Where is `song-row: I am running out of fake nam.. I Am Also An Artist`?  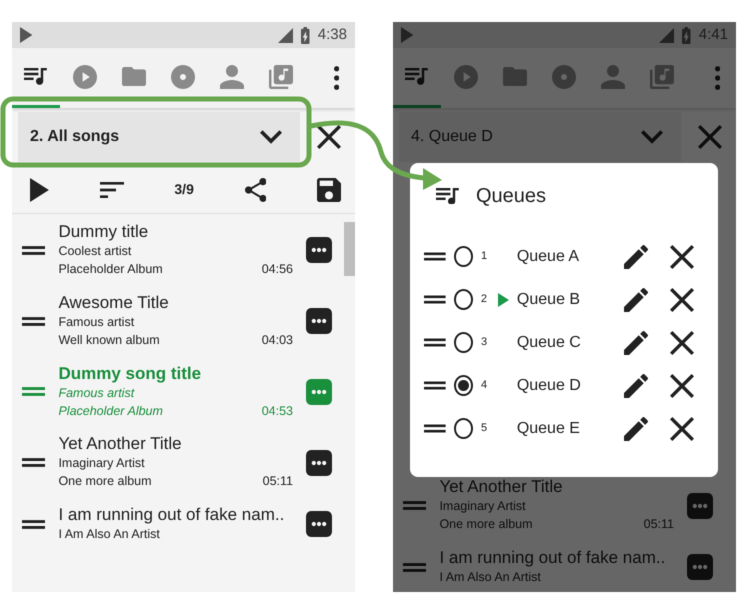 song-row: I am running out of fake nam.. I Am Also An Artist is located at coordinates (177, 523).